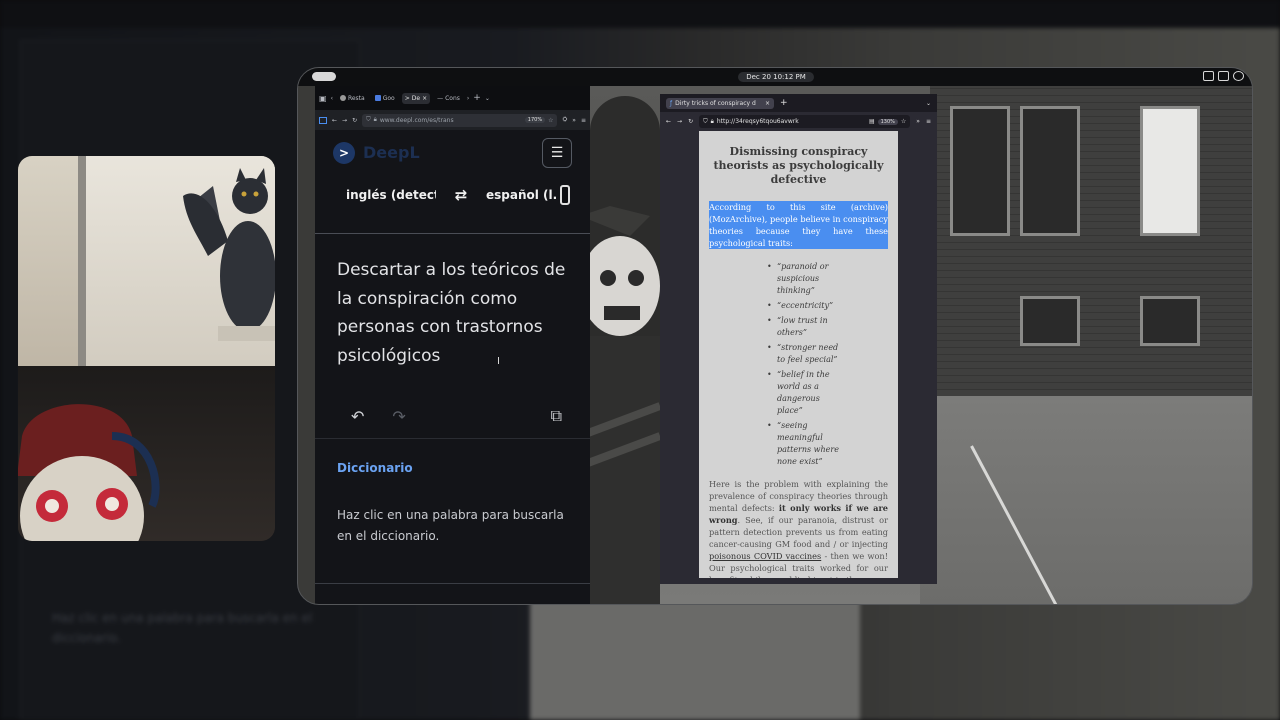  I want to click on tab-overview-icon: ▣, so click(323, 98).